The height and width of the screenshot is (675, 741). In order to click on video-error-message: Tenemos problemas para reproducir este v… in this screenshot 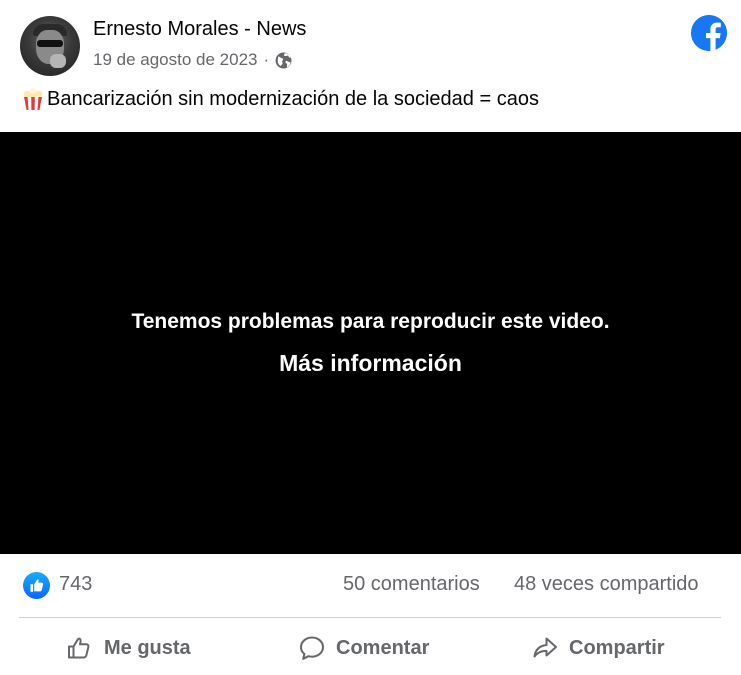, I will do `click(370, 321)`.